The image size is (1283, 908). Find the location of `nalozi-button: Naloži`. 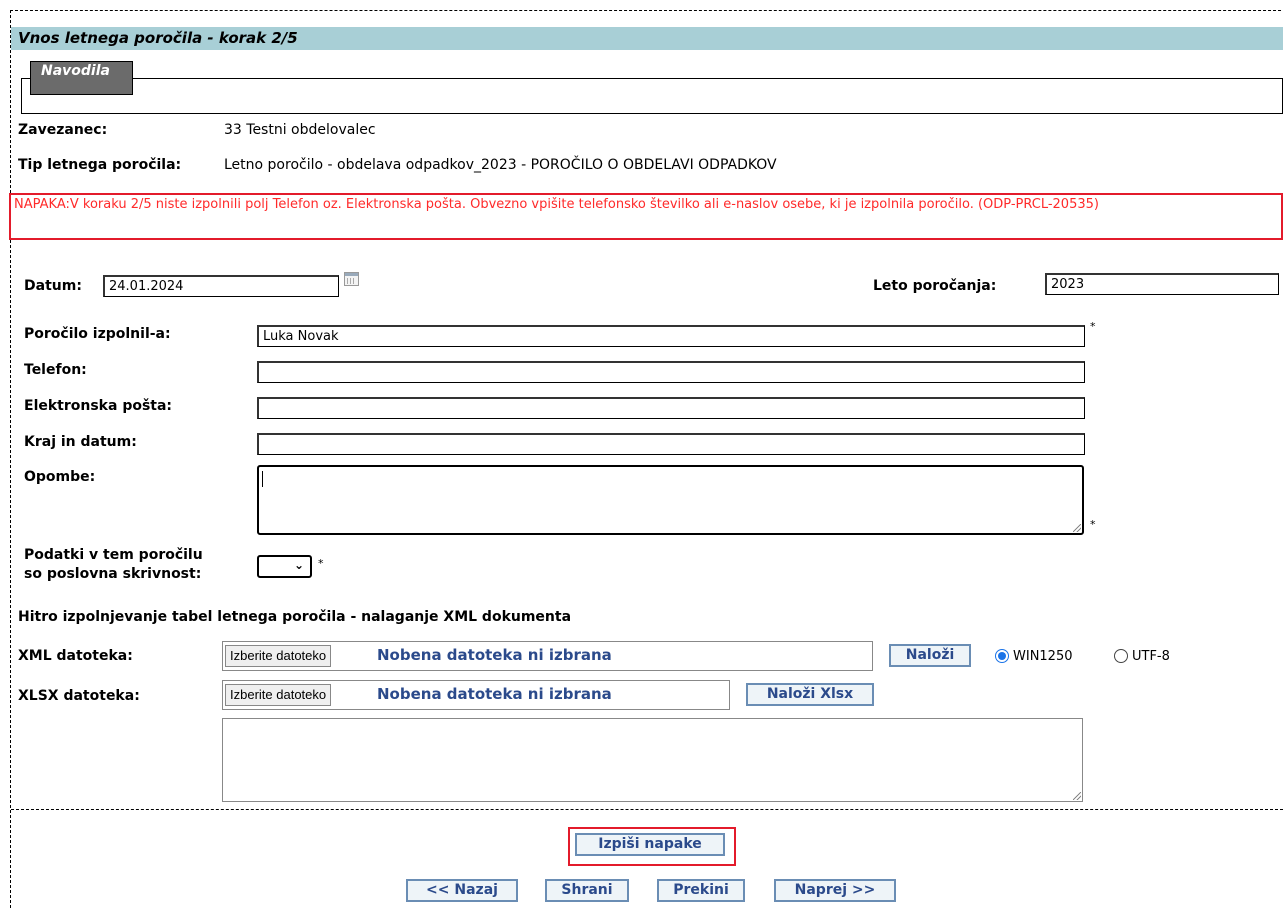

nalozi-button: Naloži is located at coordinates (930, 655).